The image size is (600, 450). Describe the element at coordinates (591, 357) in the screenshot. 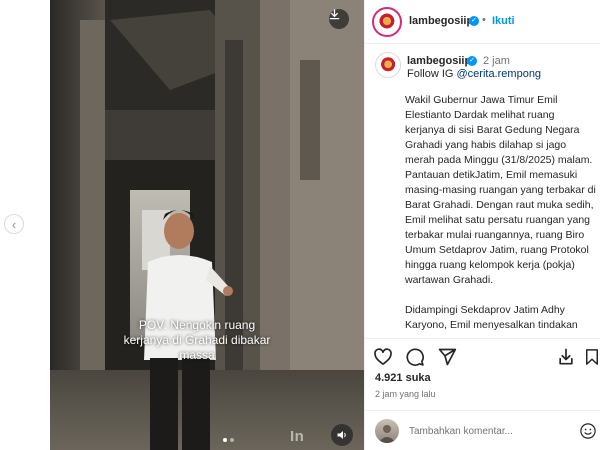

I see `bookmark-icon` at that location.